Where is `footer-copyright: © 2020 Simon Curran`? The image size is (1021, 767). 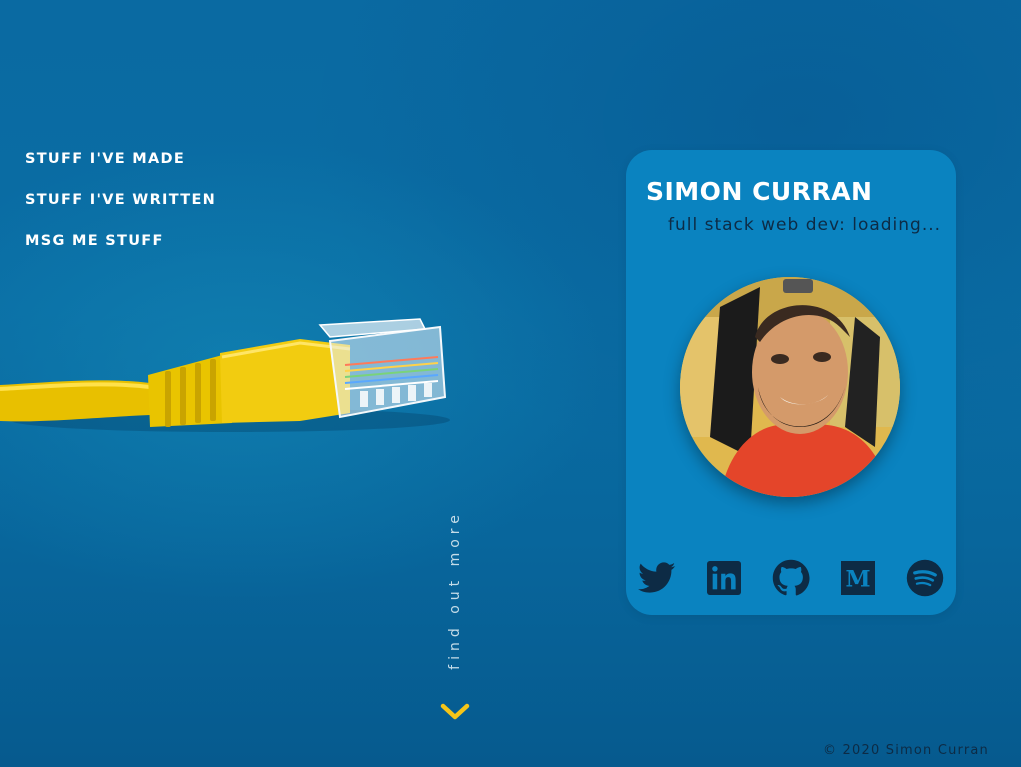
footer-copyright: © 2020 Simon Curran is located at coordinates (906, 750).